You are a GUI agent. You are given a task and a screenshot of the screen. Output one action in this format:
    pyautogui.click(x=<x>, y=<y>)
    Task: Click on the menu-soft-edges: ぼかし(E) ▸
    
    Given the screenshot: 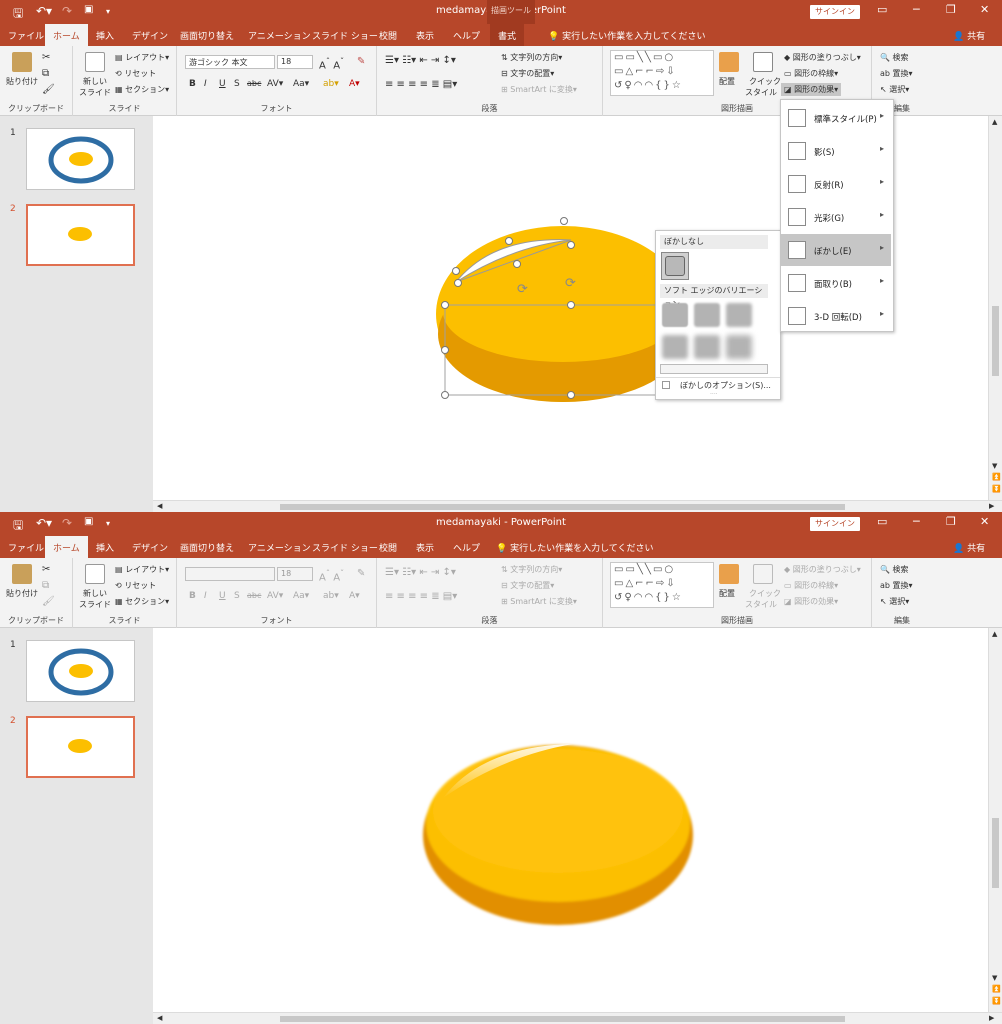 What is the action you would take?
    pyautogui.click(x=836, y=250)
    